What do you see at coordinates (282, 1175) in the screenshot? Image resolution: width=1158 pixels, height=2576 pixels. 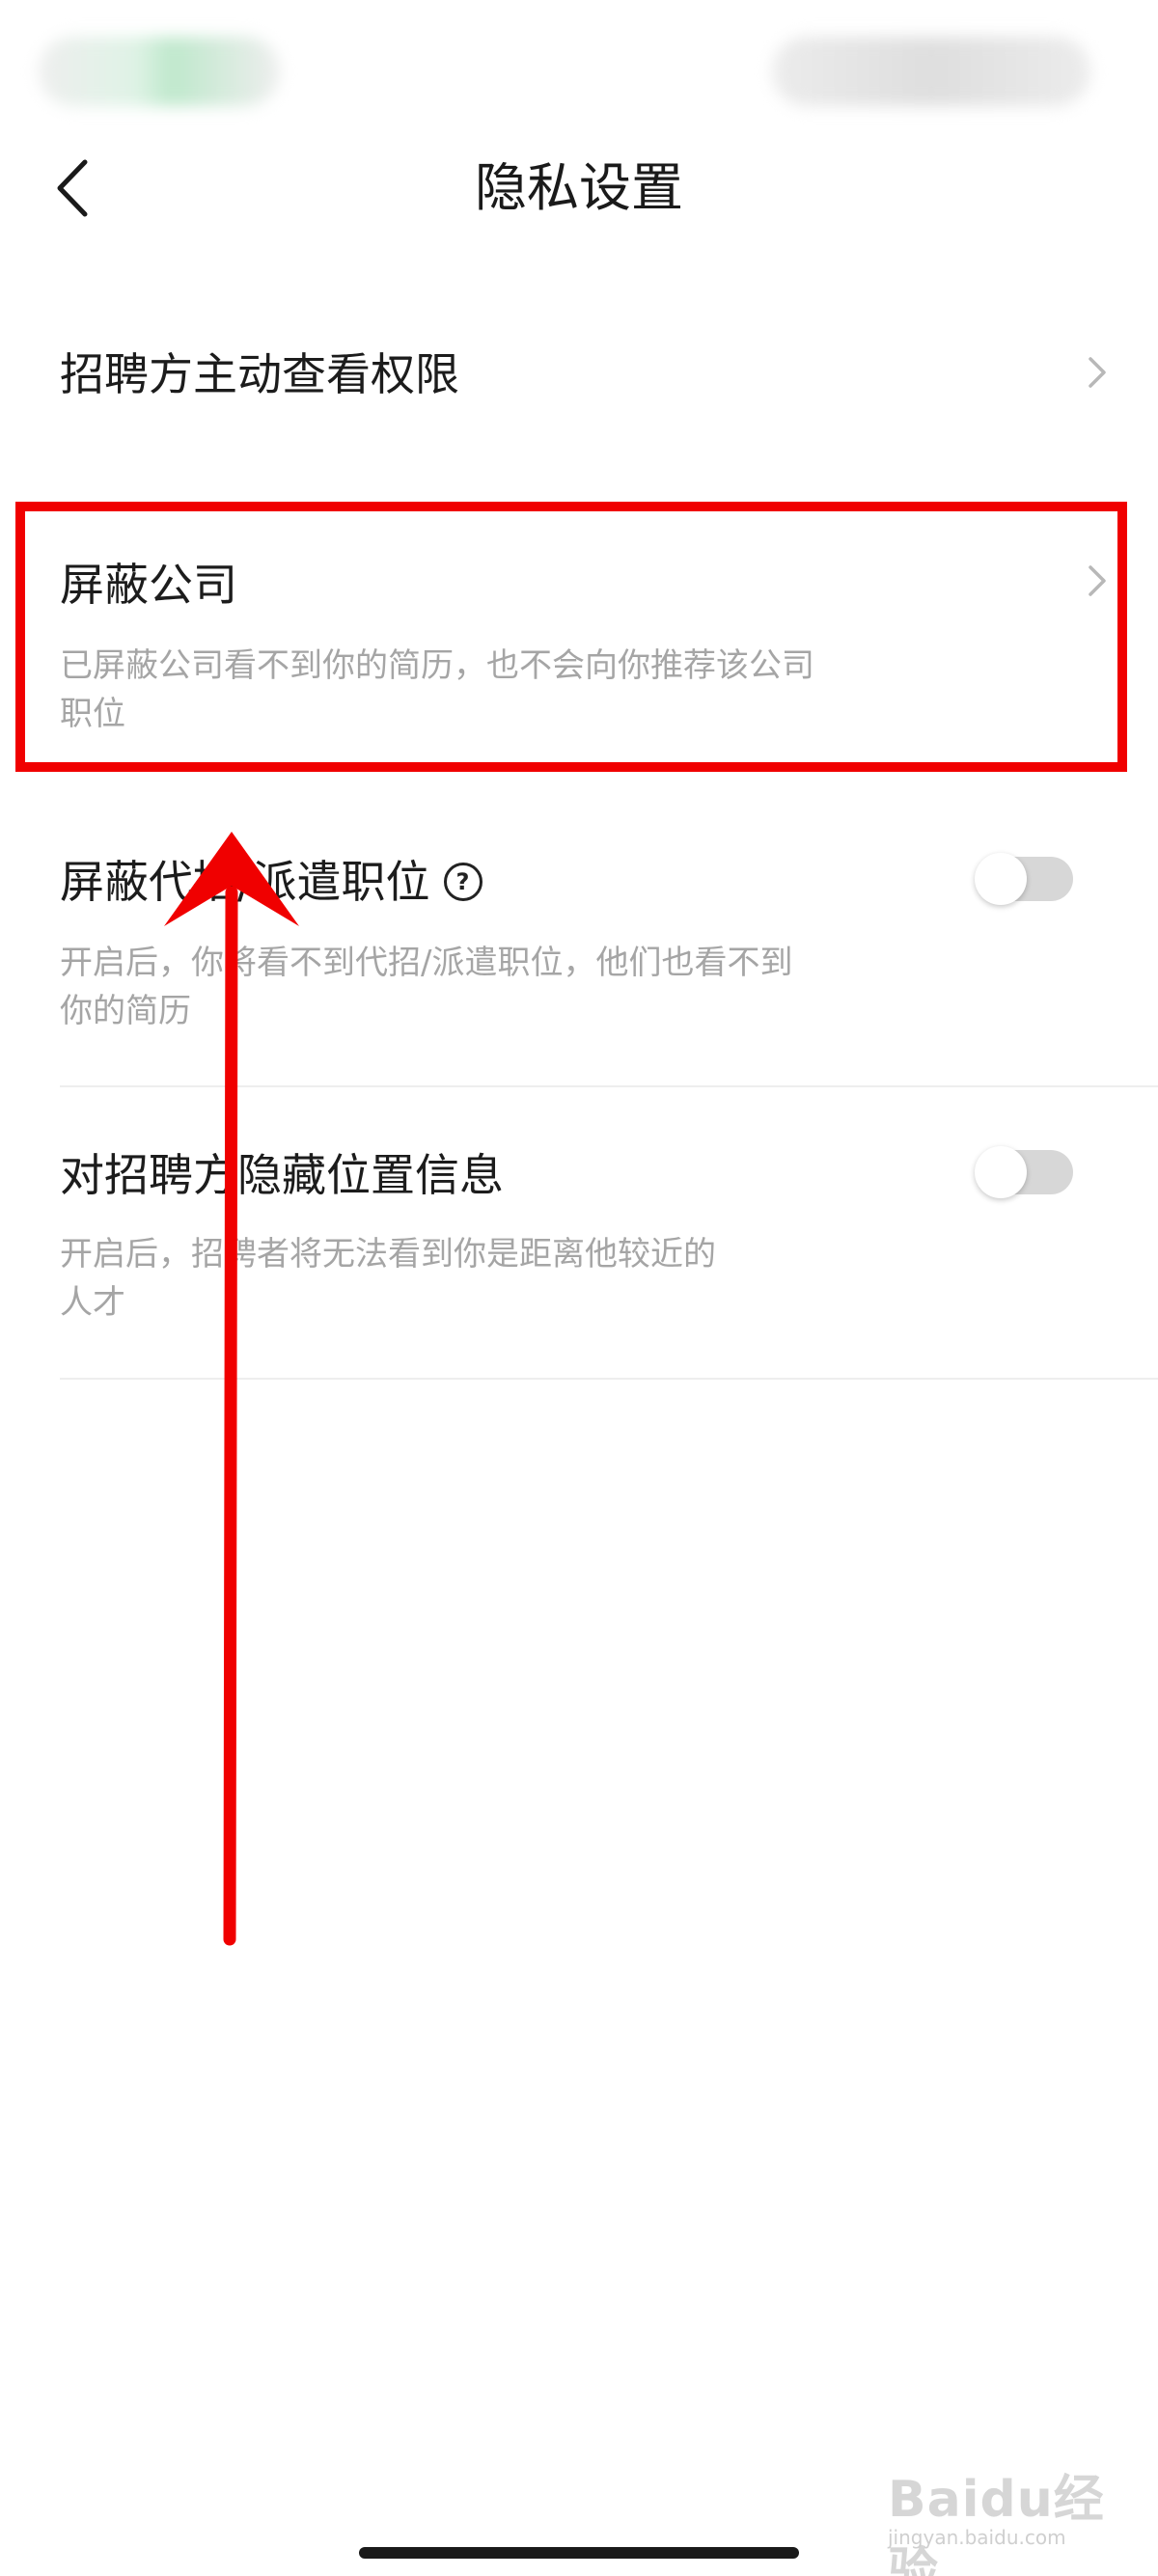 I see `setting-title: 对招聘方隐藏位置信息` at bounding box center [282, 1175].